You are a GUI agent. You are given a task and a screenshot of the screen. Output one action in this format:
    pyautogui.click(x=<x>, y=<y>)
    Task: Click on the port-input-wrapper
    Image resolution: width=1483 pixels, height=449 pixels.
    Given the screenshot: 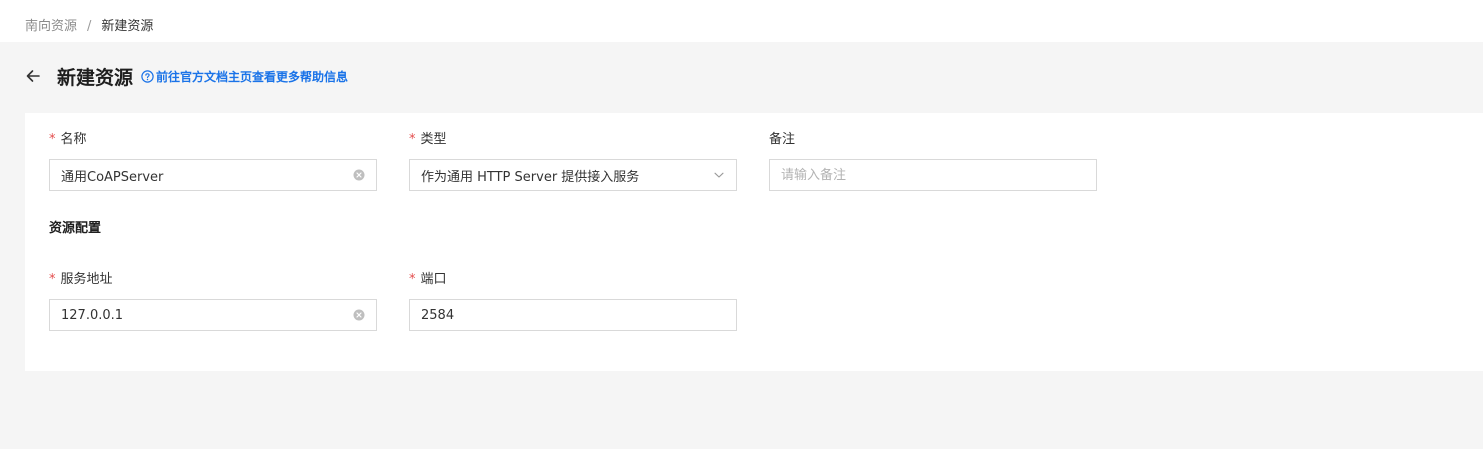 What is the action you would take?
    pyautogui.click(x=573, y=315)
    